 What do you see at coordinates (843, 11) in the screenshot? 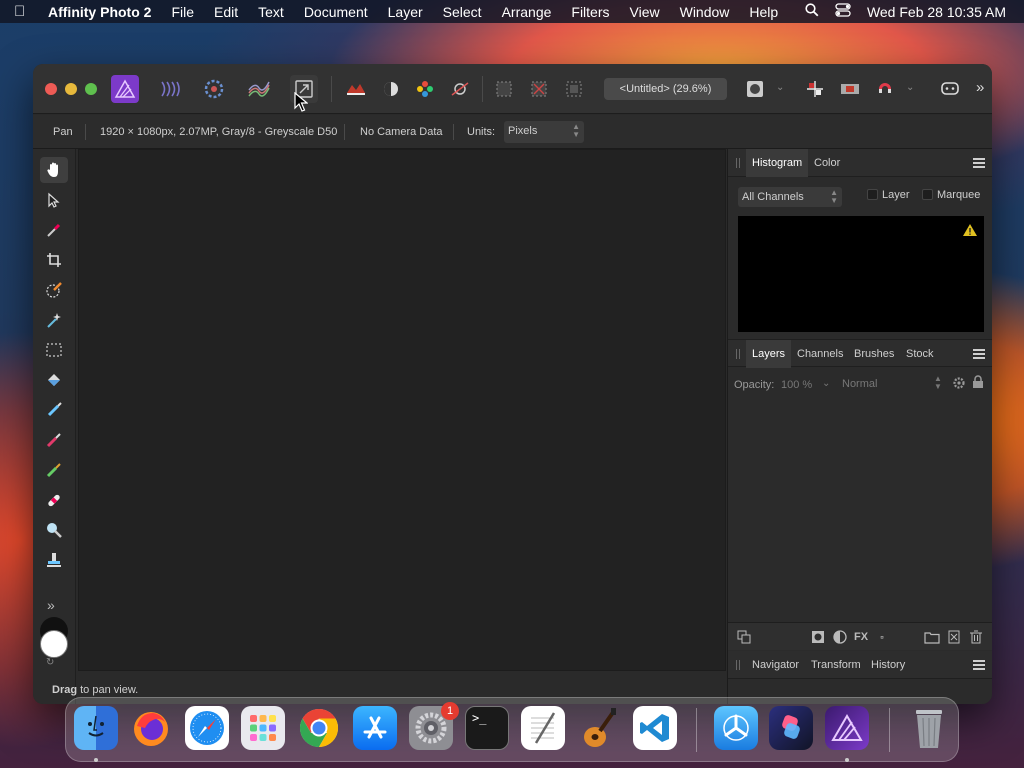
I see `control-center-icon` at bounding box center [843, 11].